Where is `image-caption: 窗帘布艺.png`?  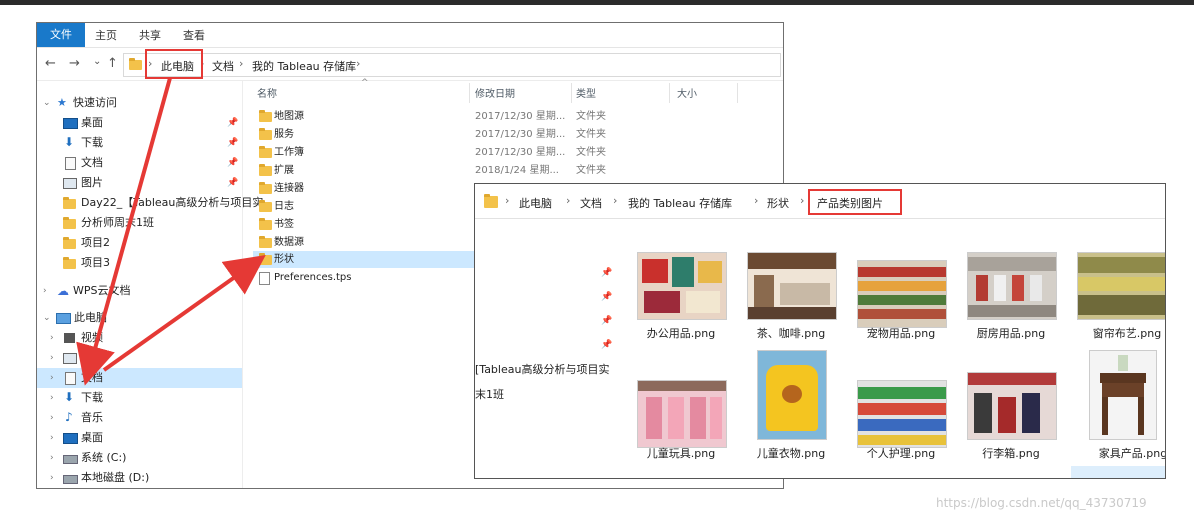
image-caption: 窗帘布艺.png is located at coordinates (1127, 333).